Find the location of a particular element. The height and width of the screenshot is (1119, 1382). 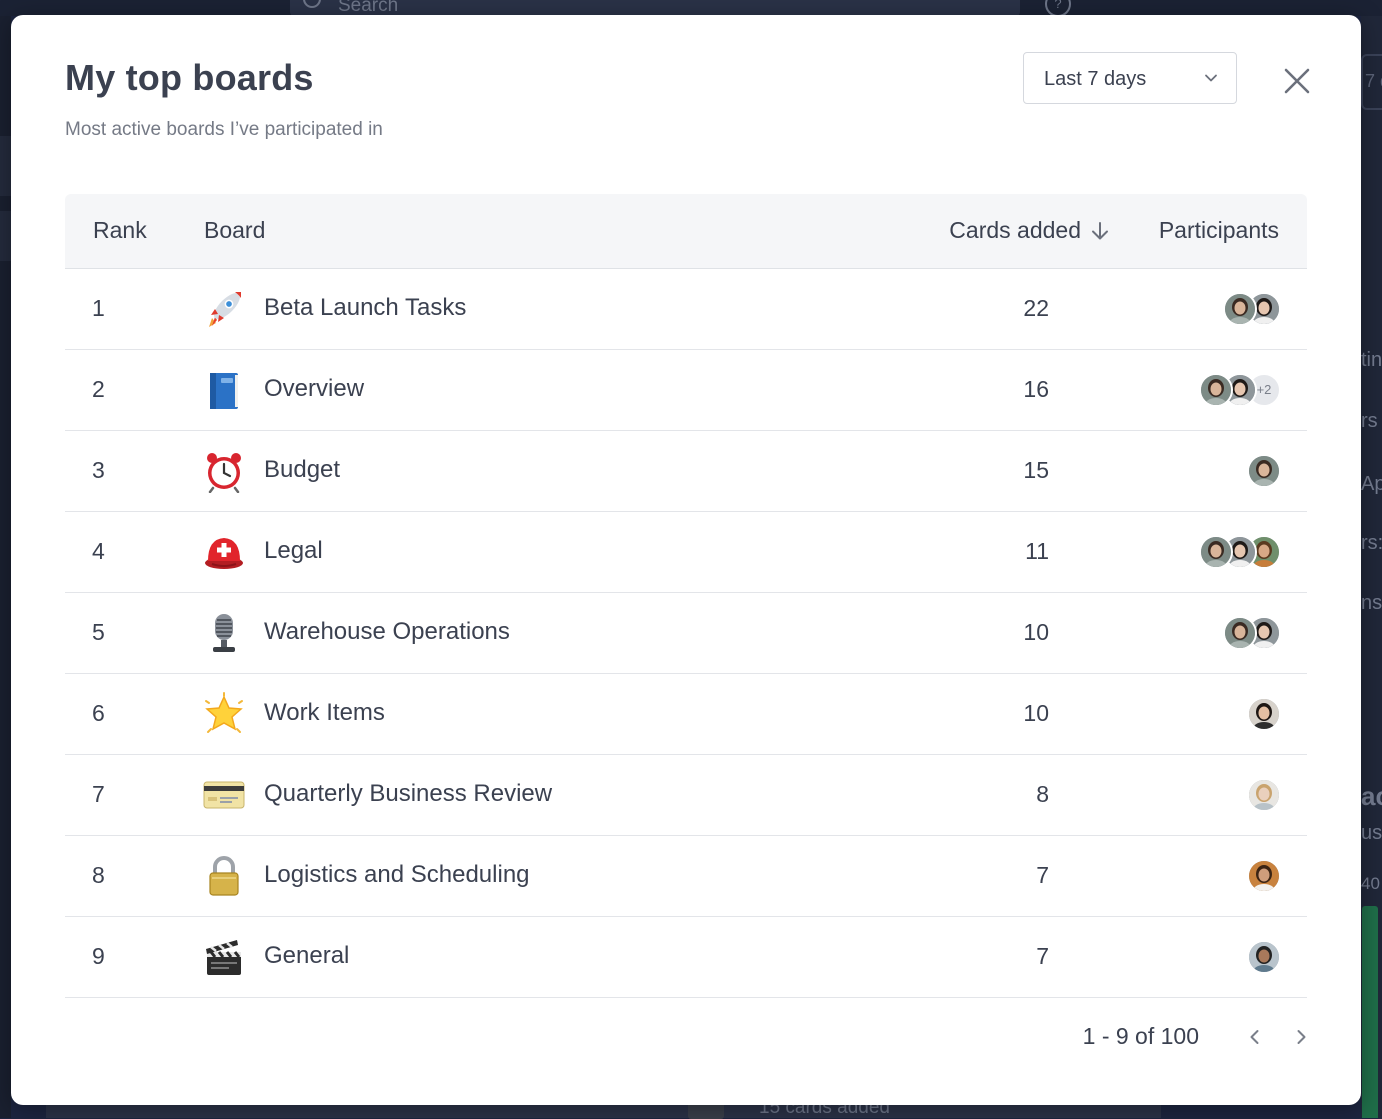

column-header-rank: Rank is located at coordinates (120, 230).